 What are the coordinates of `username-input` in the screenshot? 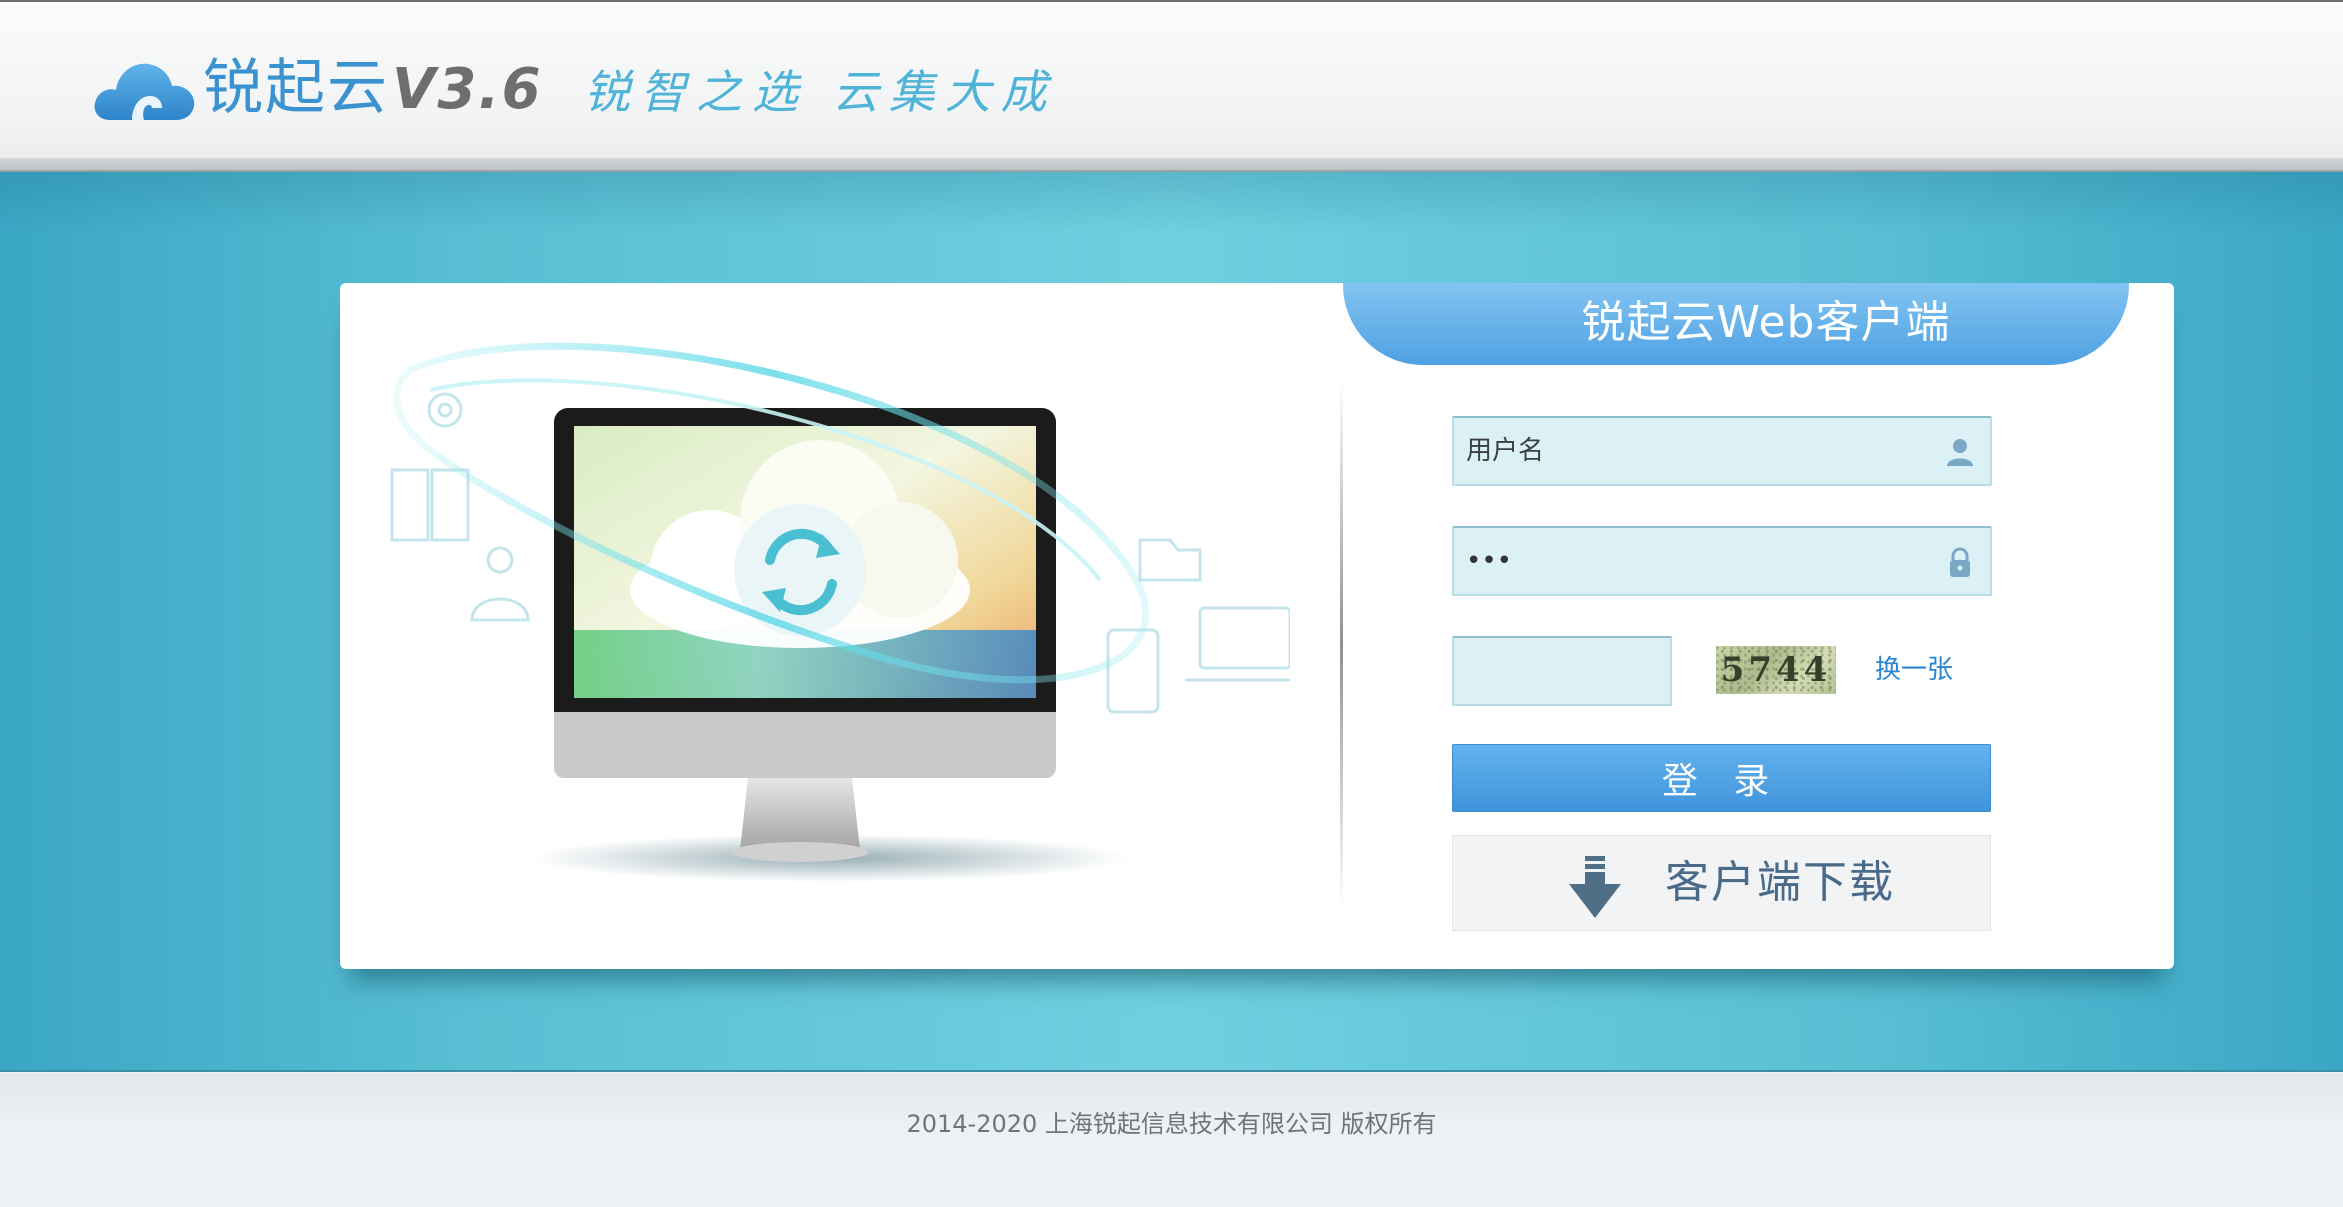 It's located at (1696, 451).